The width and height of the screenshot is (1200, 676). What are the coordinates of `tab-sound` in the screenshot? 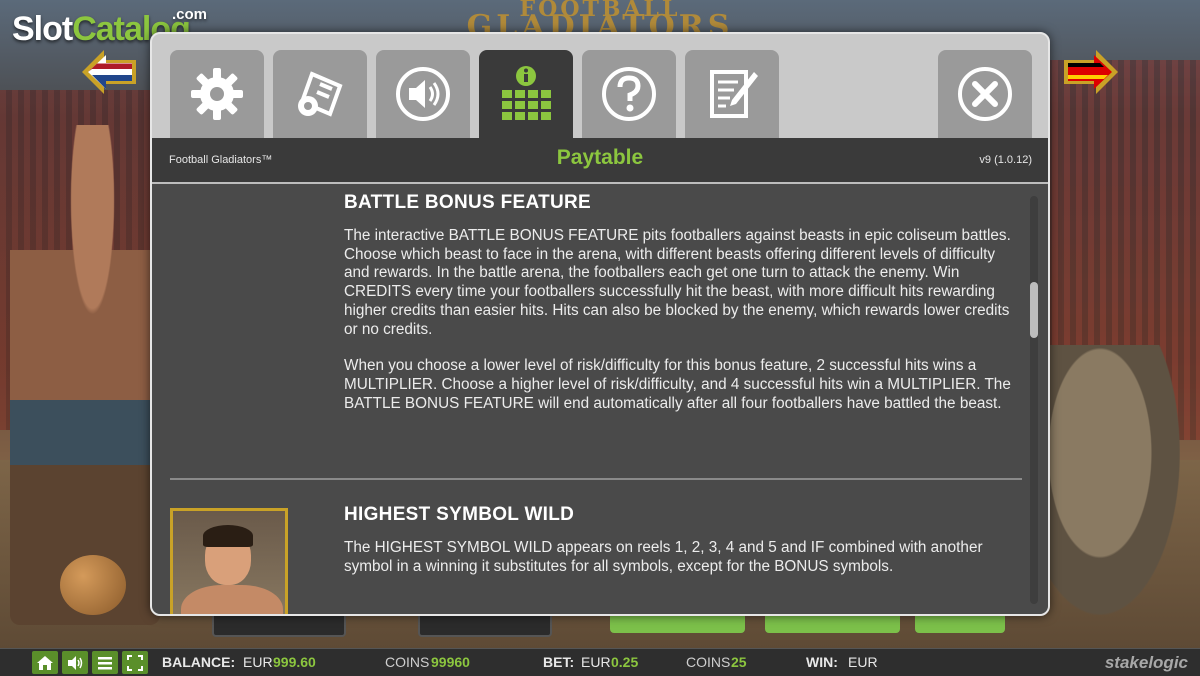 It's located at (423, 94).